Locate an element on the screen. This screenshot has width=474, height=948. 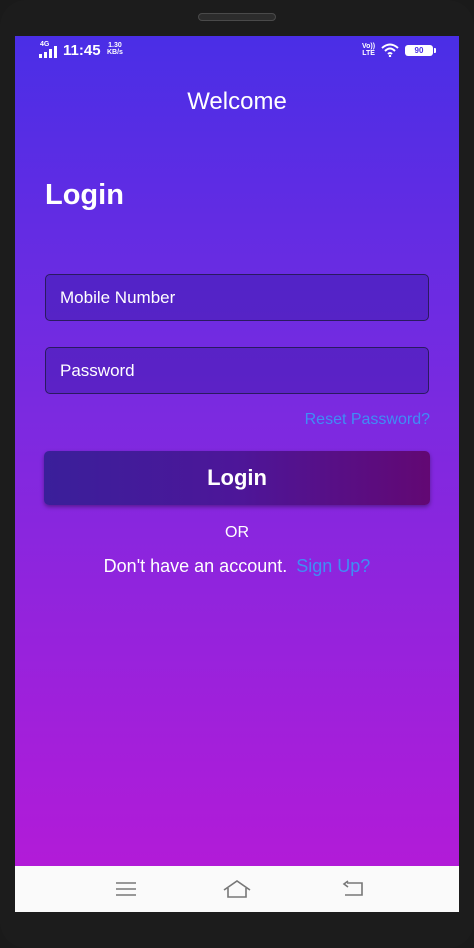
mobile-number-input: Mobile Number is located at coordinates (237, 297).